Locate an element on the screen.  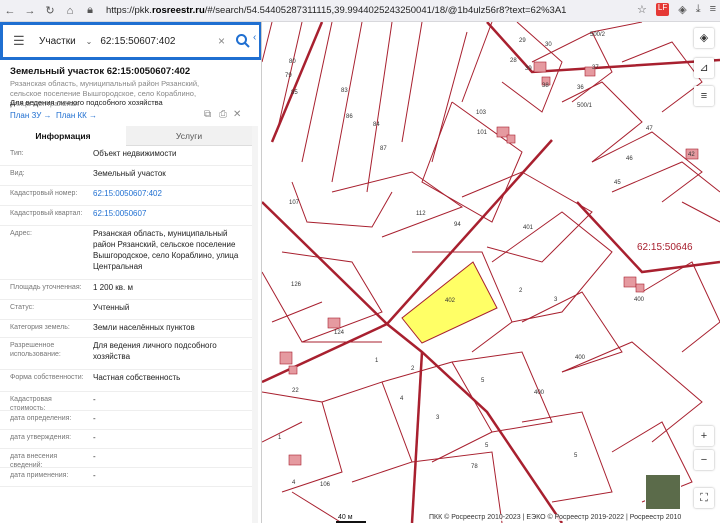
parcel-number-label: 1 is located at coordinates (280, 438).